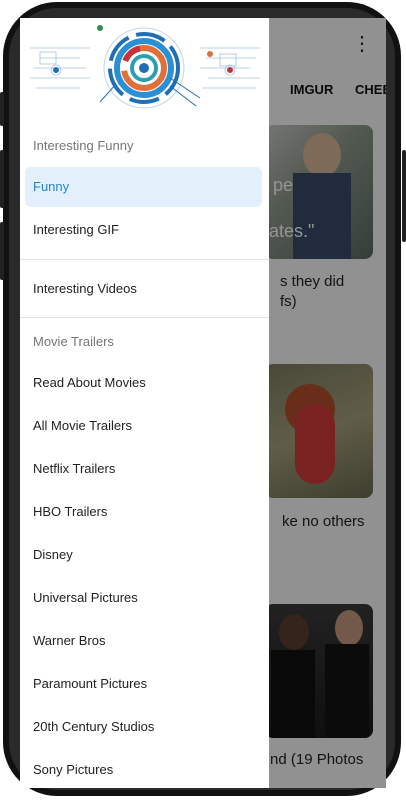 Image resolution: width=406 pixels, height=800 pixels. Describe the element at coordinates (143, 598) in the screenshot. I see `drawer-item-universal-pictures: Universal Pictures` at that location.